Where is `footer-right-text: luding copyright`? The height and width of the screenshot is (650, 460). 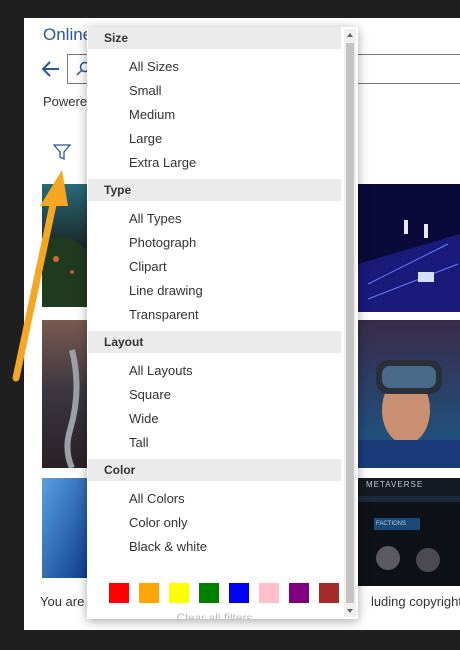 footer-right-text: luding copyright is located at coordinates (415, 601).